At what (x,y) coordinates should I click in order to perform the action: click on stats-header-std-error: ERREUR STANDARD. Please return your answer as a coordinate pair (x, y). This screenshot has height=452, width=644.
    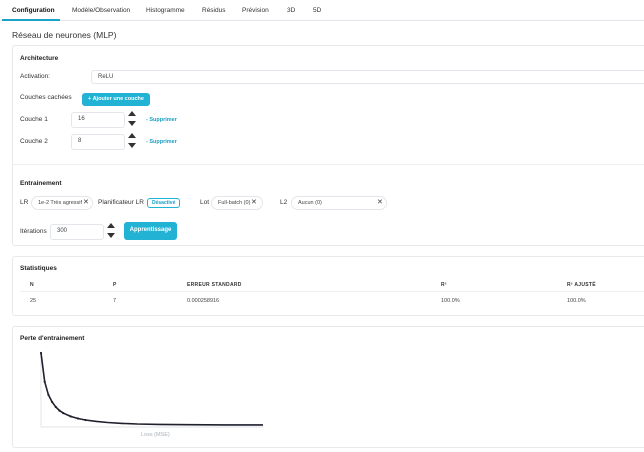
    Looking at the image, I should click on (214, 285).